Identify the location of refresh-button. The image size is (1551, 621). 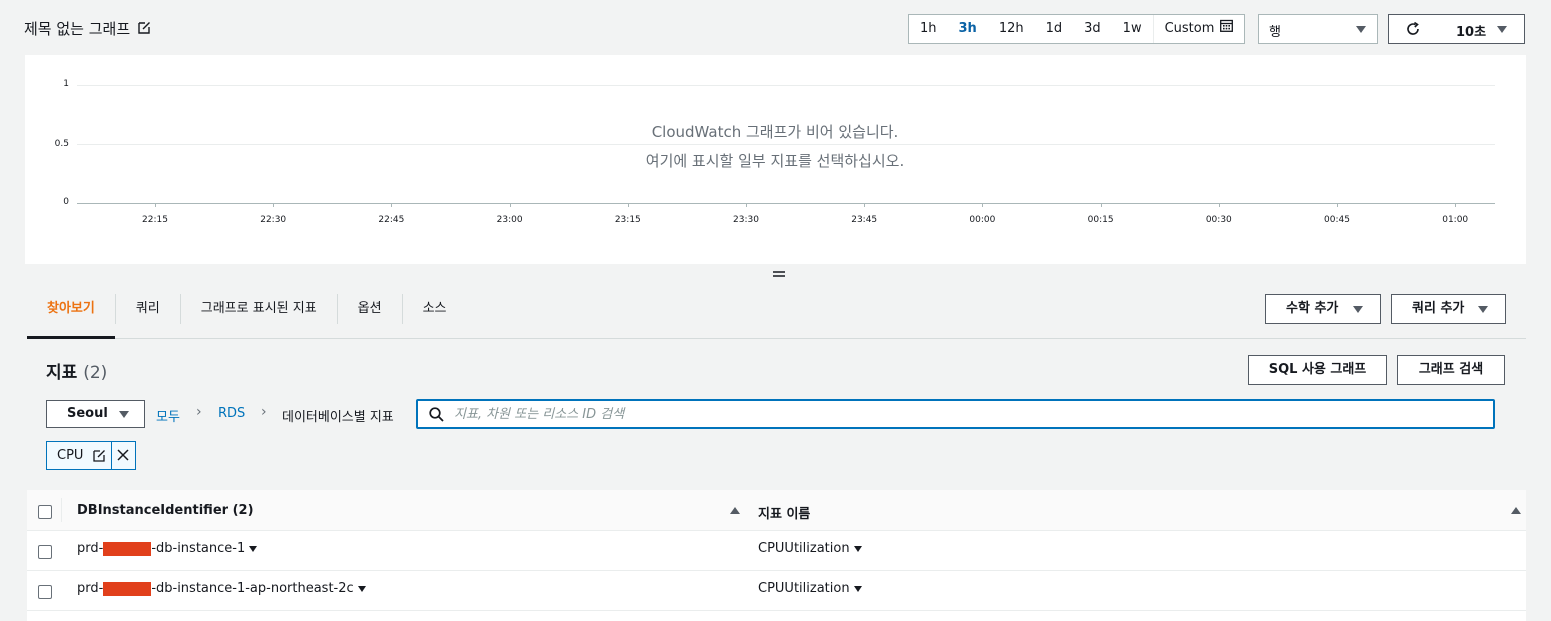
(1412, 29).